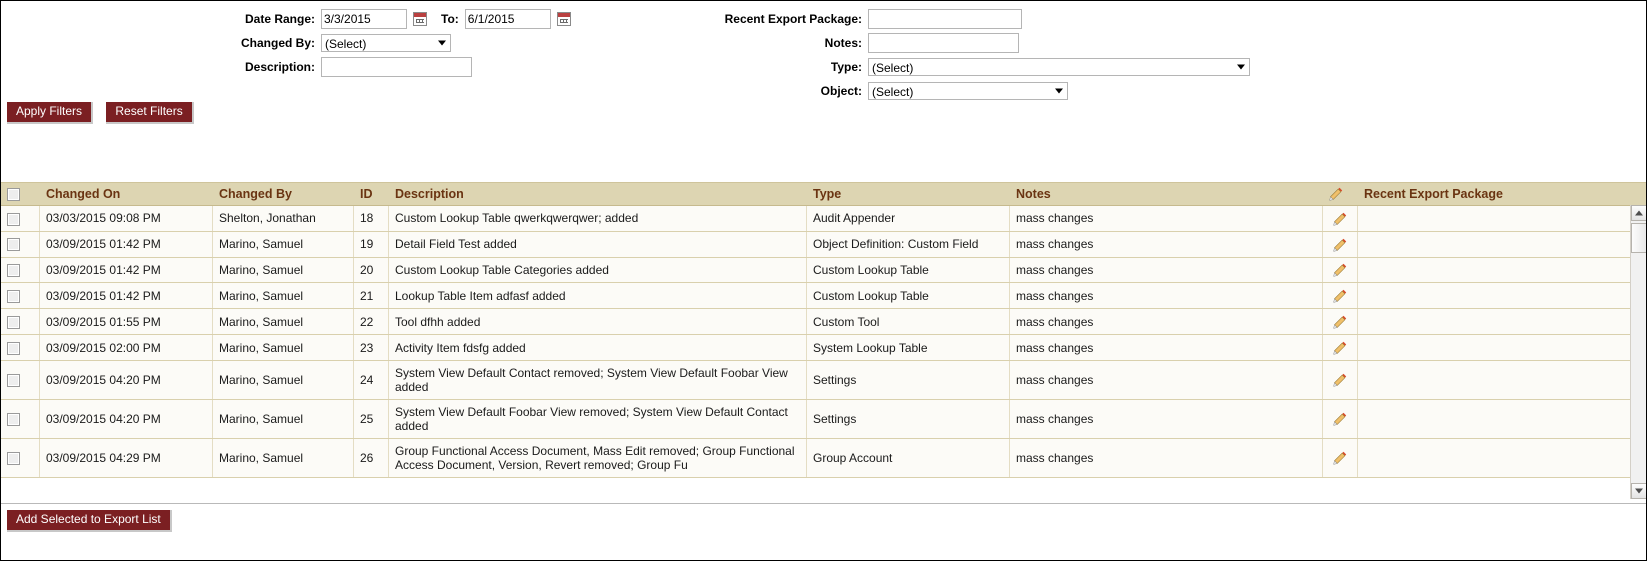  I want to click on grid-vertical-scrollbar, so click(1638, 352).